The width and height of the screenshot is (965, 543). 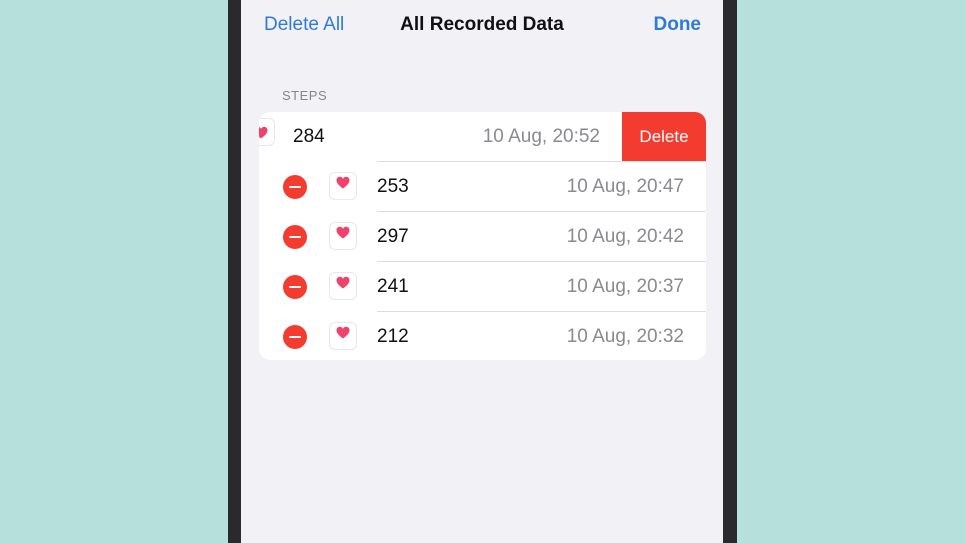 I want to click on record-value: 297, so click(x=393, y=236).